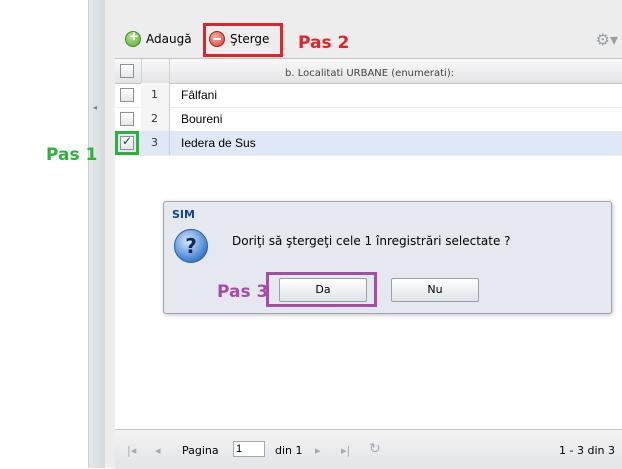  Describe the element at coordinates (169, 39) in the screenshot. I see `add-button-label: Adaugă` at that location.